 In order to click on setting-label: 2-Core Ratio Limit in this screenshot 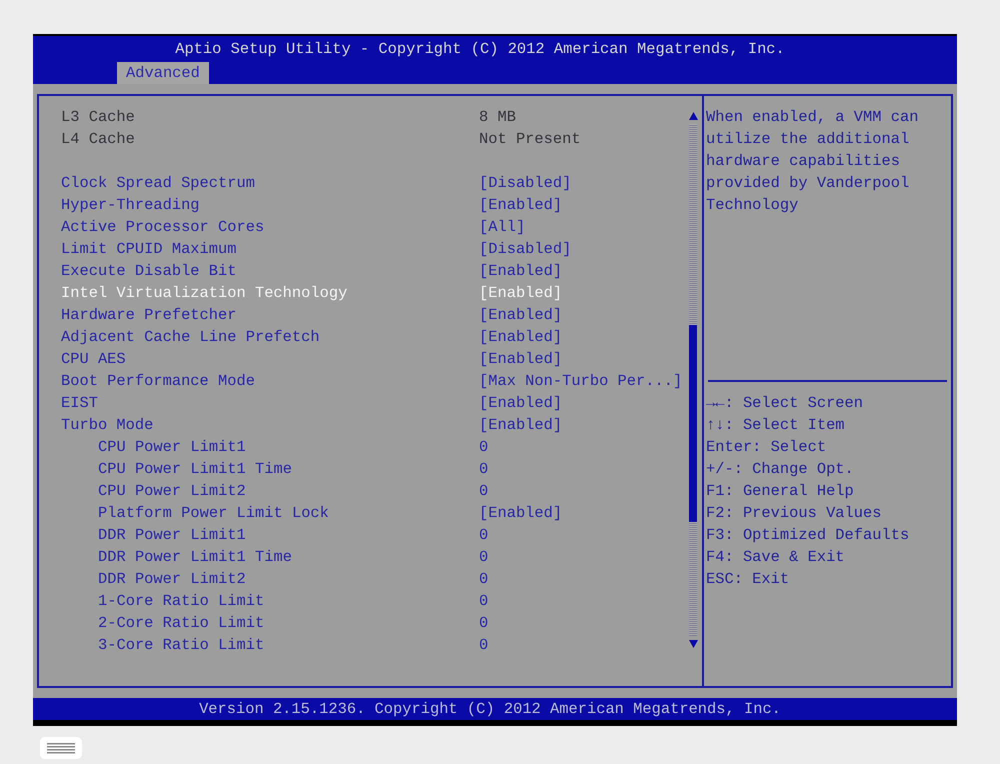, I will do `click(181, 623)`.